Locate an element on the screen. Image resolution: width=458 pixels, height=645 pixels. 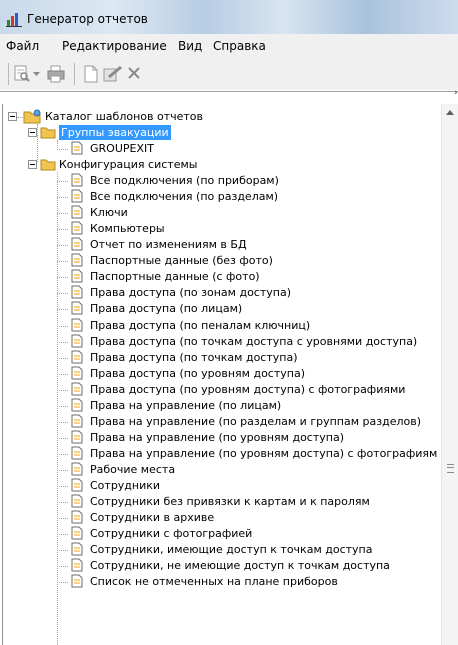
report-label: Список не отмеченных на плане приборов is located at coordinates (214, 582).